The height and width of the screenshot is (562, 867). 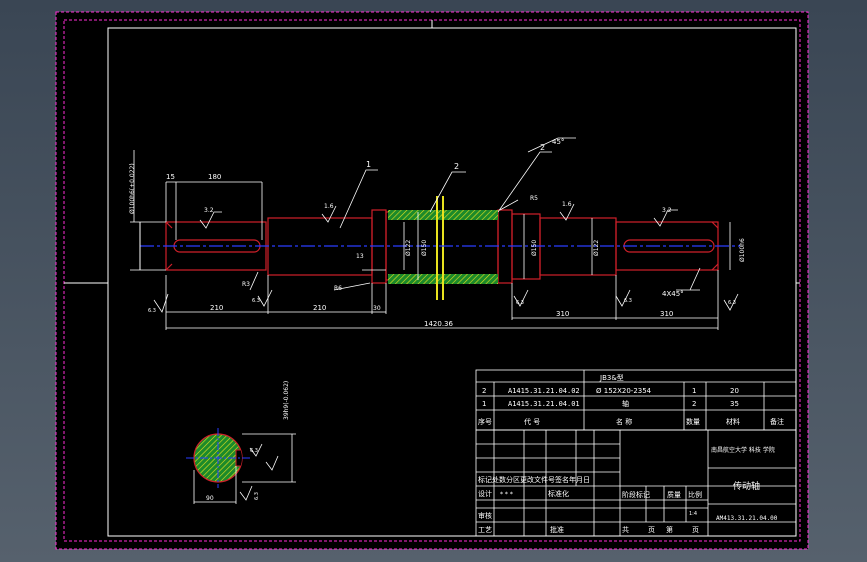 What do you see at coordinates (651, 530) in the screenshot?
I see `sheets-unit-label: 页` at bounding box center [651, 530].